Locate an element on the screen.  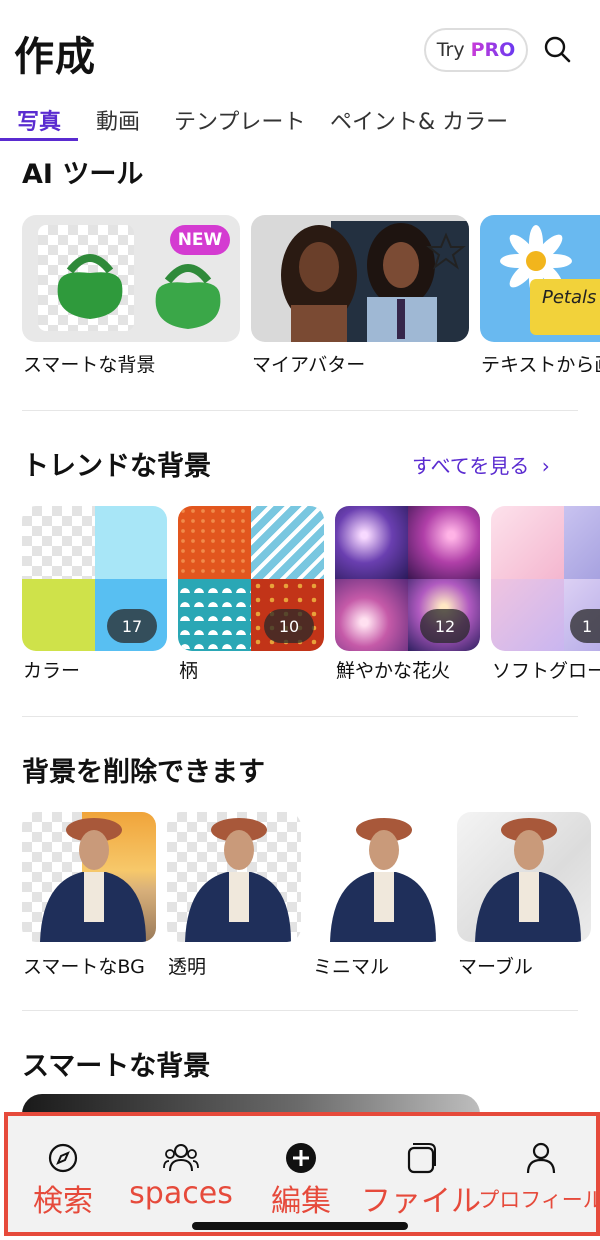
trending-label: 鮮やかな花火 is located at coordinates (393, 671).